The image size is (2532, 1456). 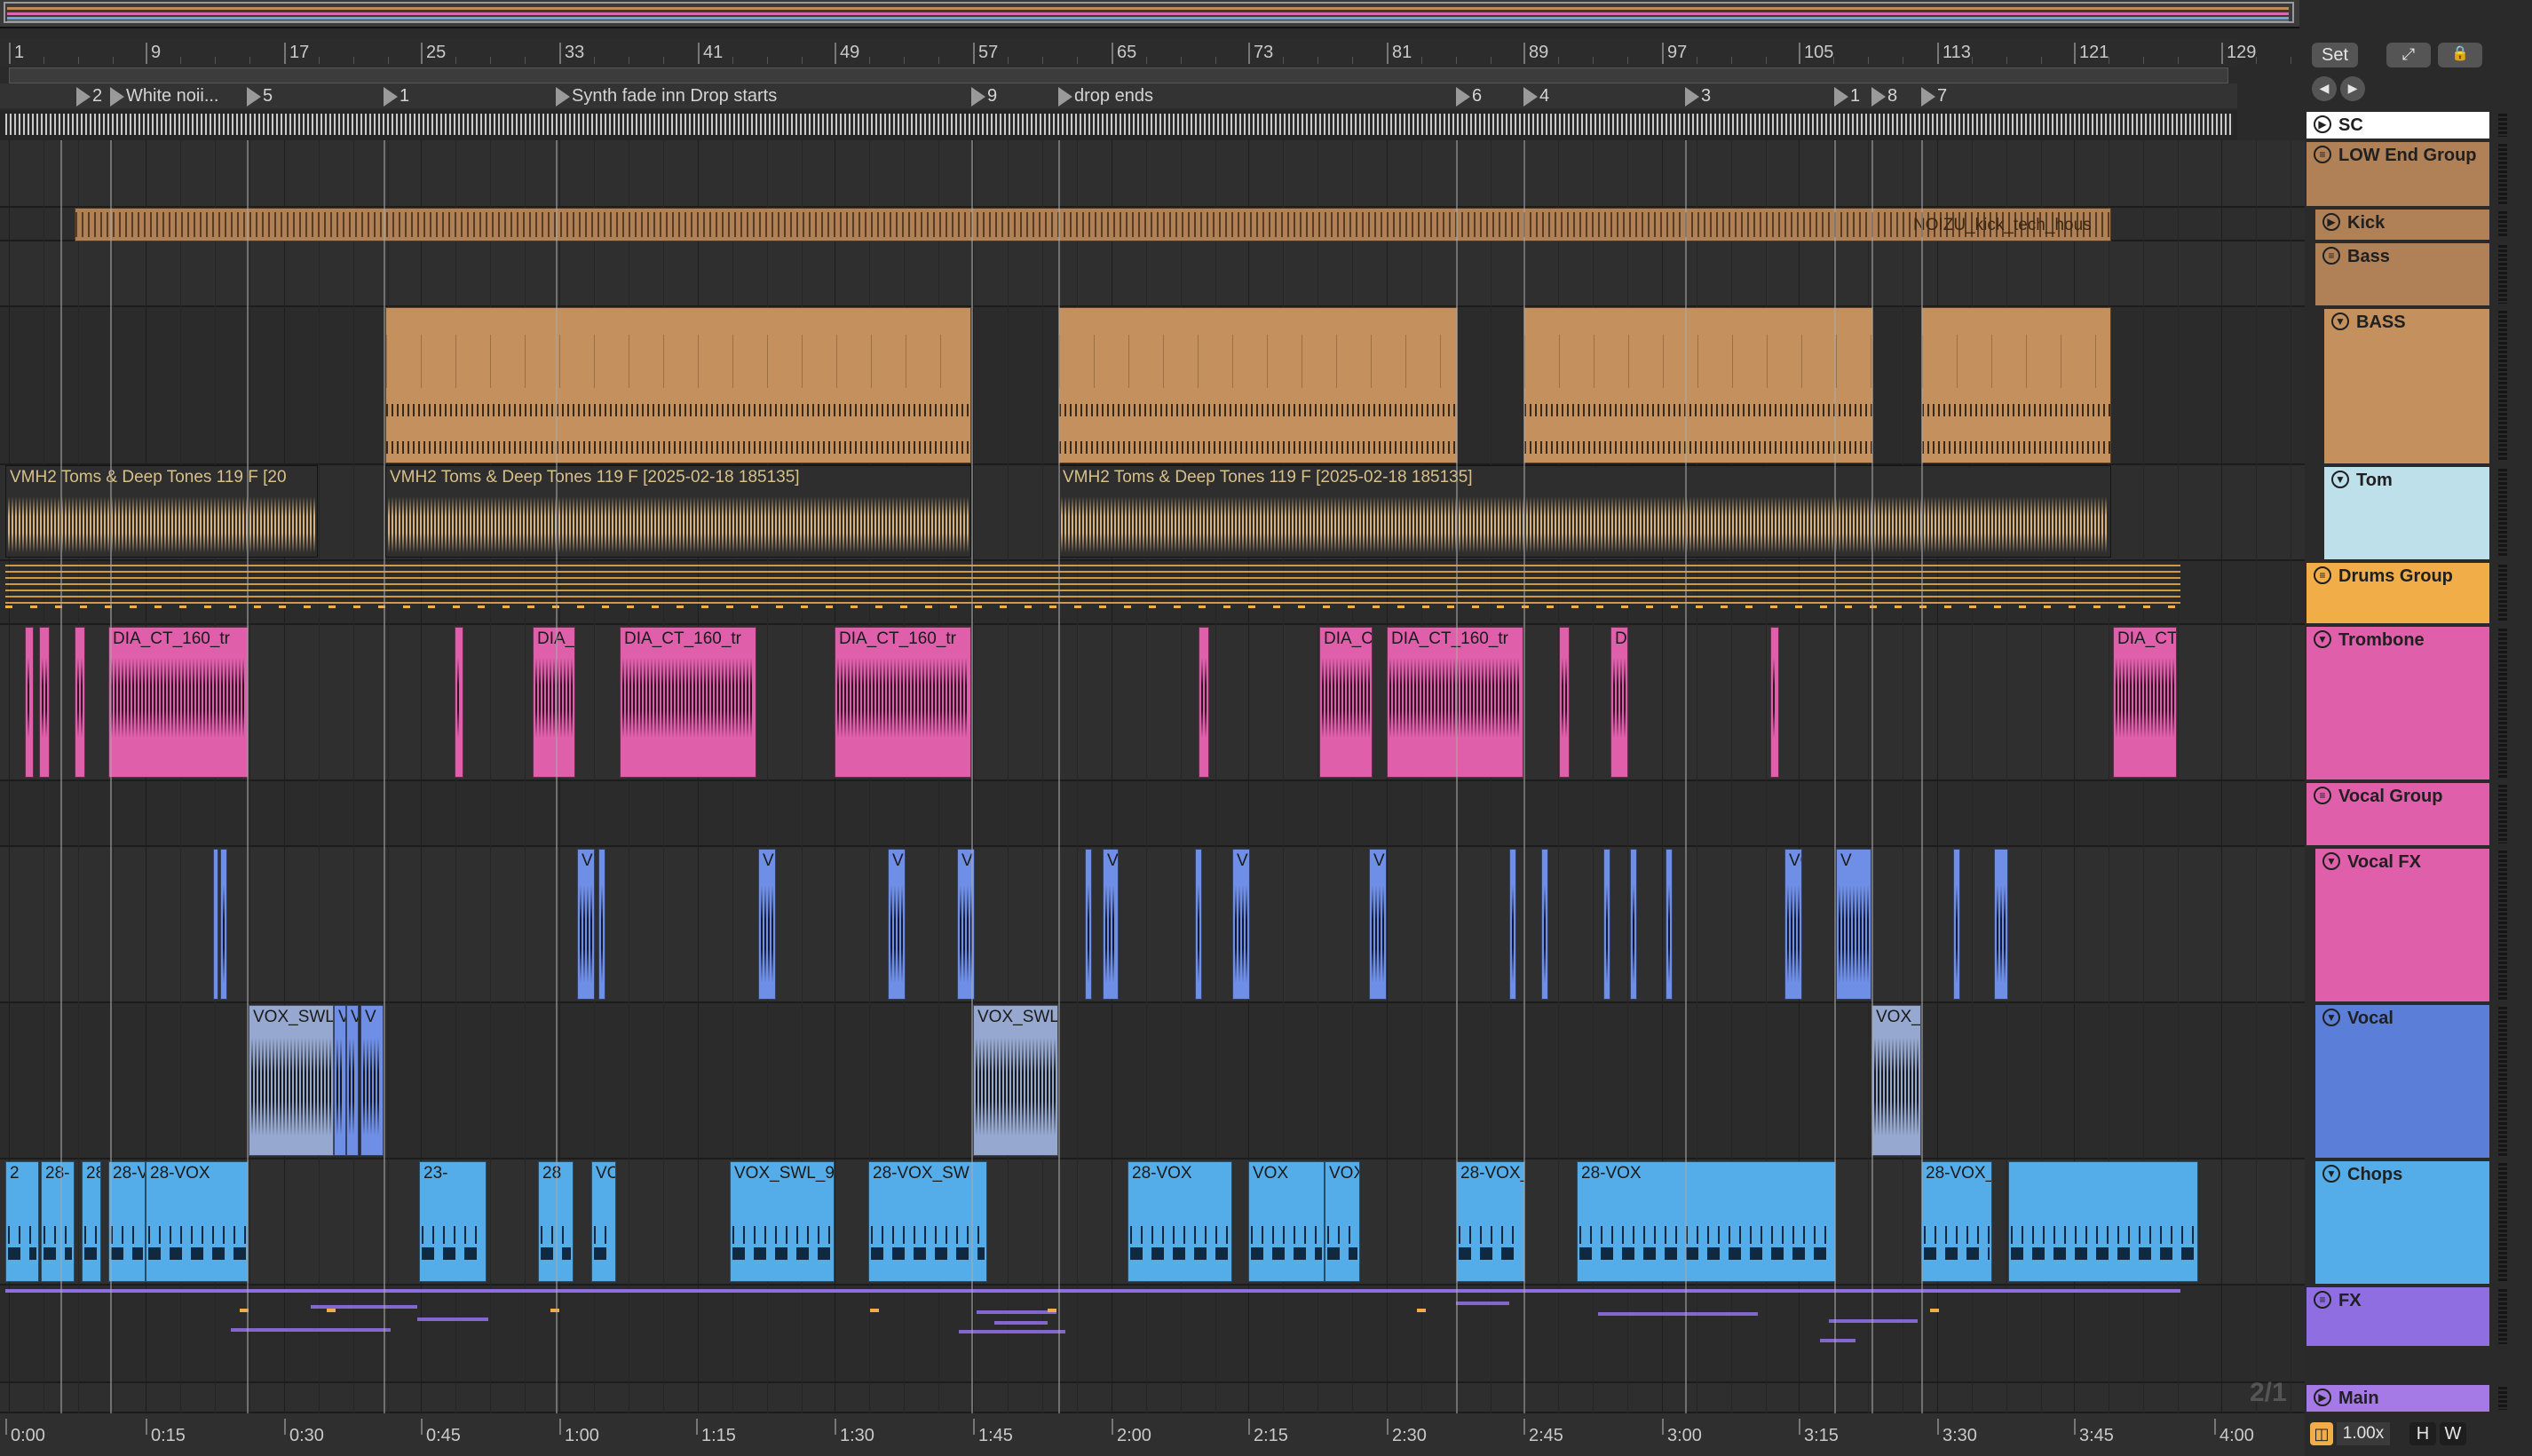 What do you see at coordinates (2016, 385) in the screenshot?
I see `bass-clip` at bounding box center [2016, 385].